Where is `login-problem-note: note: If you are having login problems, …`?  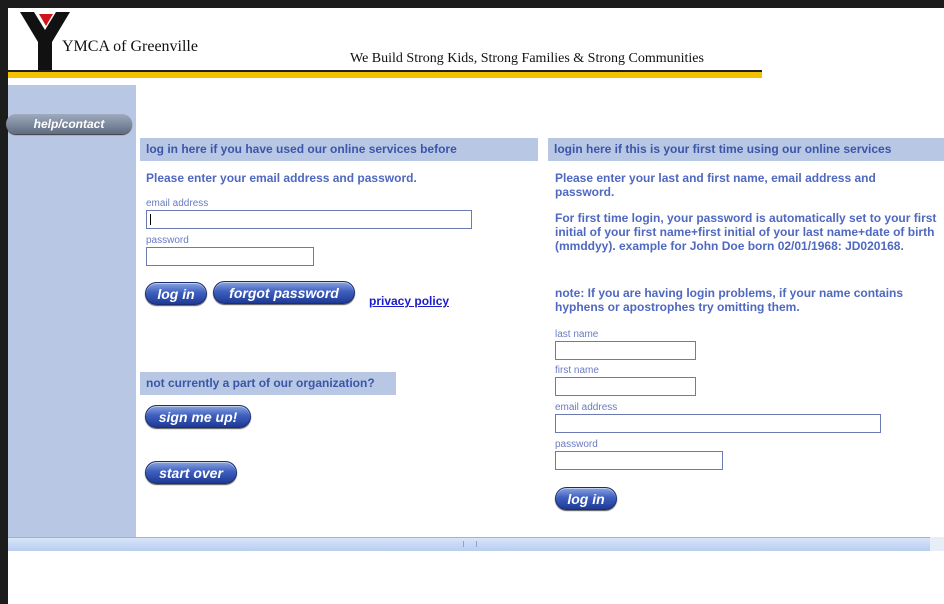
login-problem-note: note: If you are having login problems, … is located at coordinates (729, 300).